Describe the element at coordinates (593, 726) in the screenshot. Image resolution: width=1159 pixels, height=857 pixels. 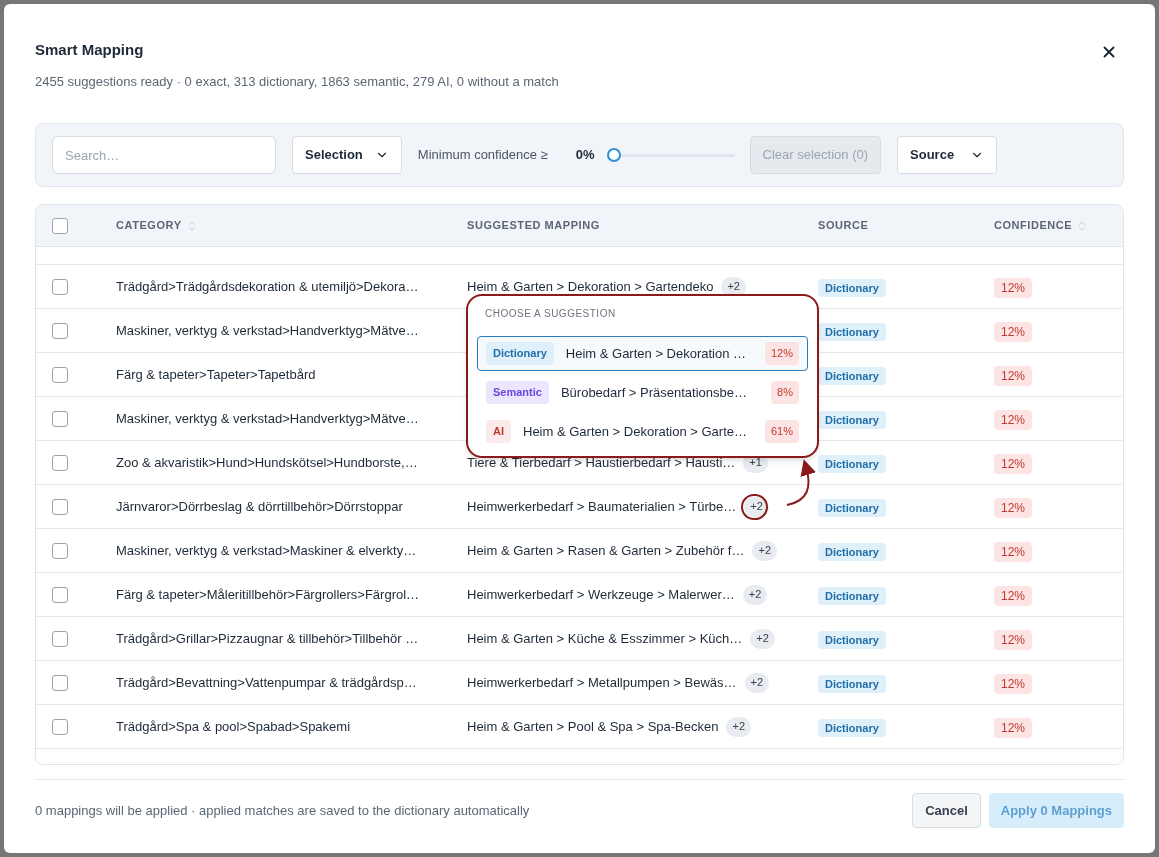
I see `mapping-cell-text: Heim & Garten > Pool & Spa > Spa-Becken` at that location.